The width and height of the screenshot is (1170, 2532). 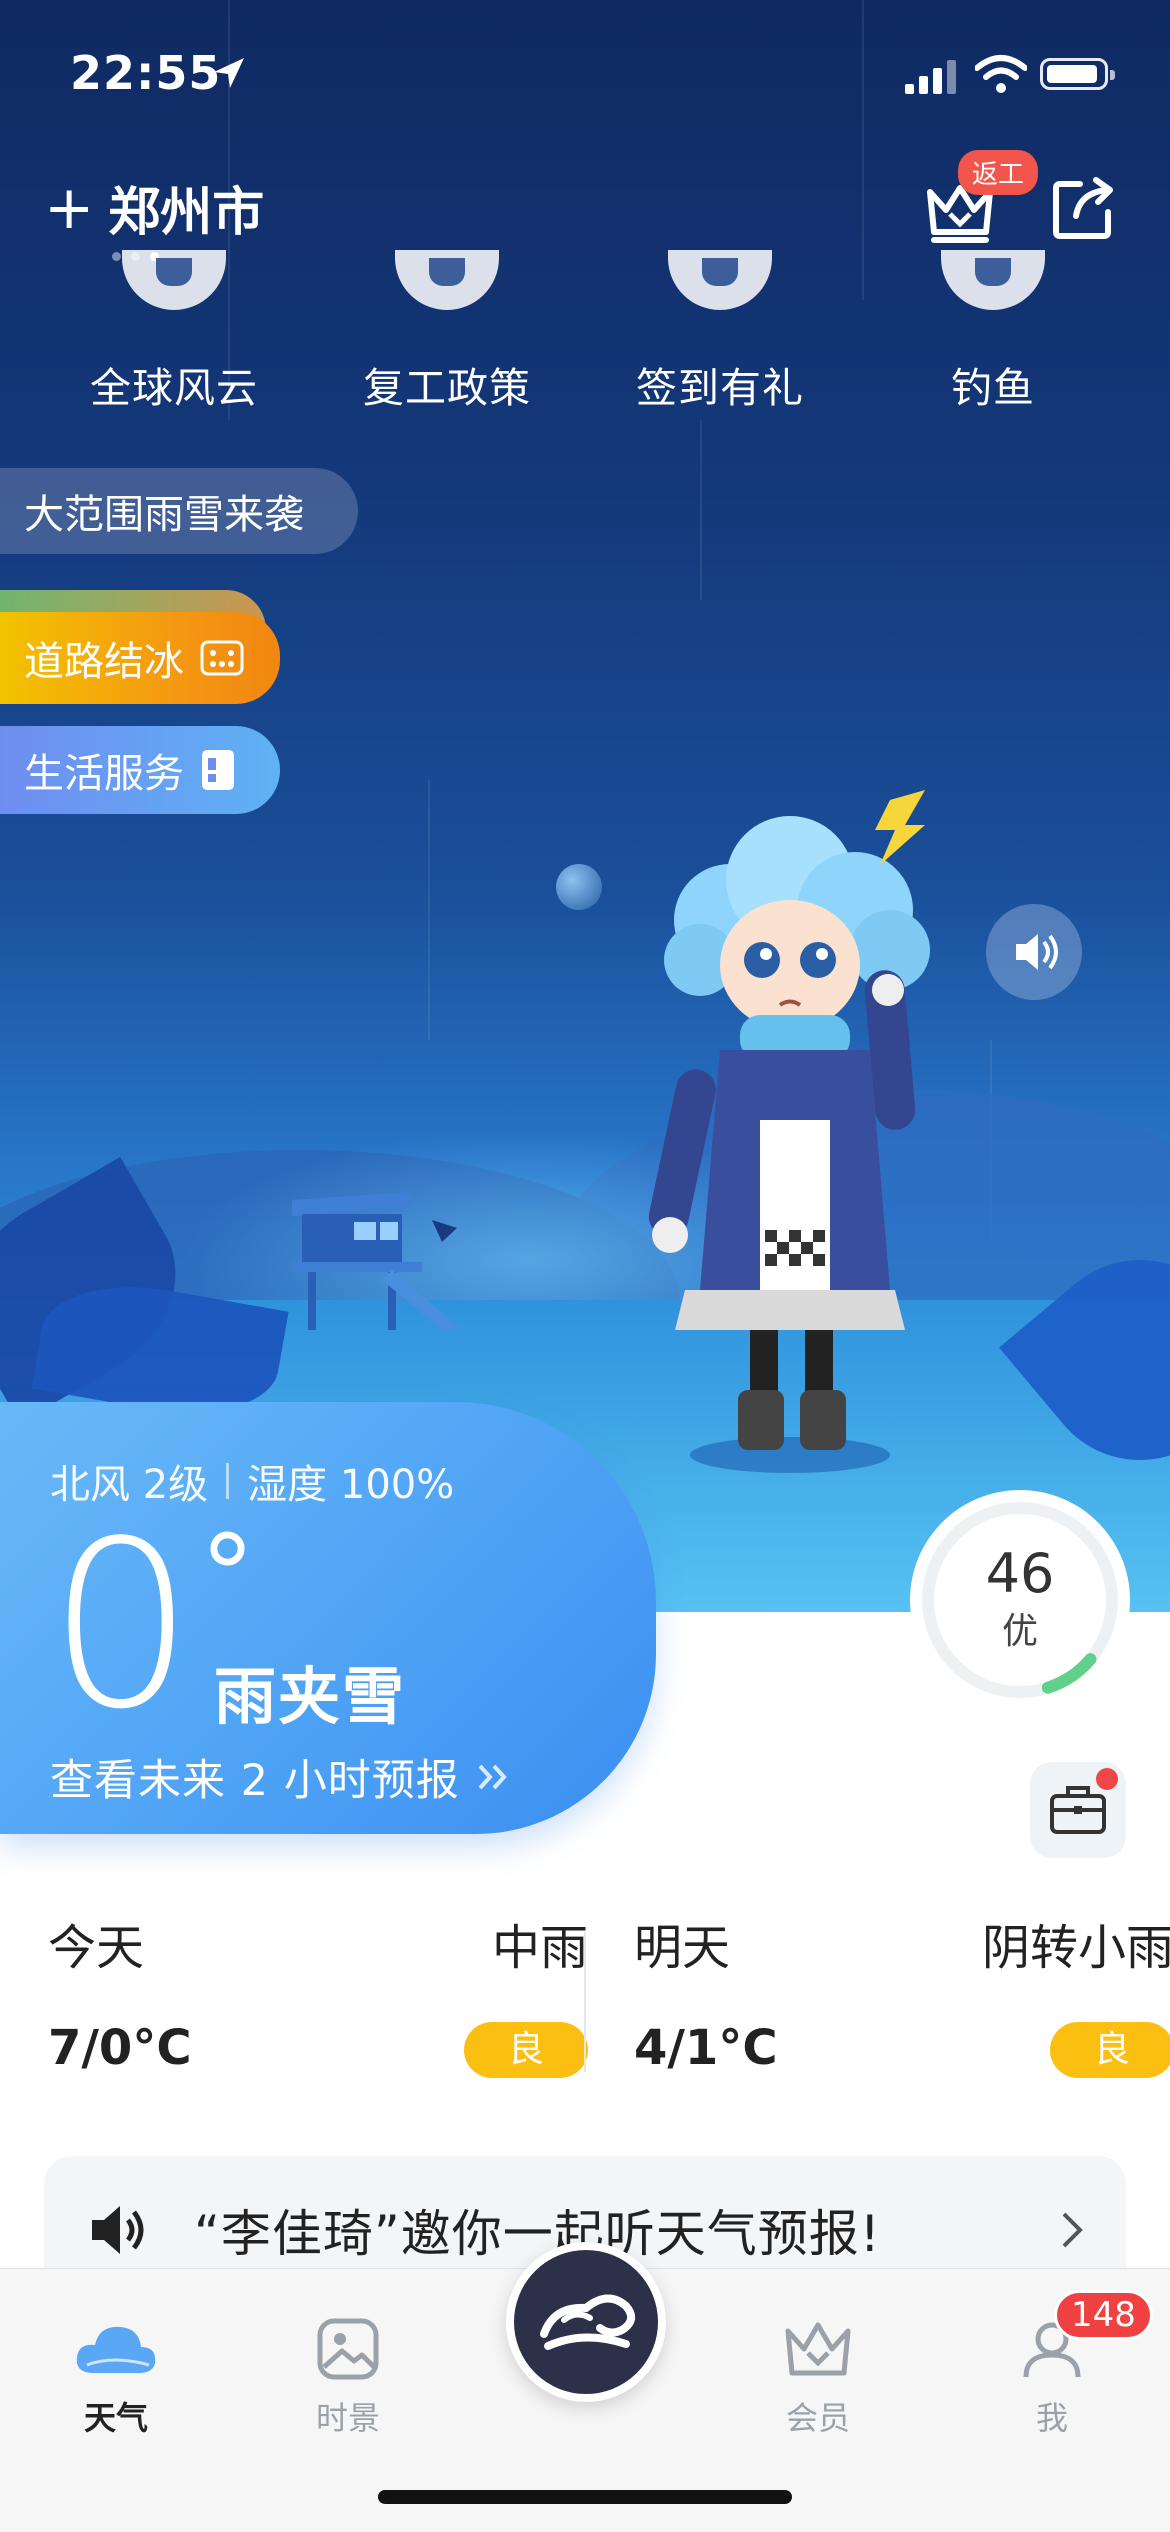 I want to click on life-services-tag: 生活服务, so click(x=140, y=770).